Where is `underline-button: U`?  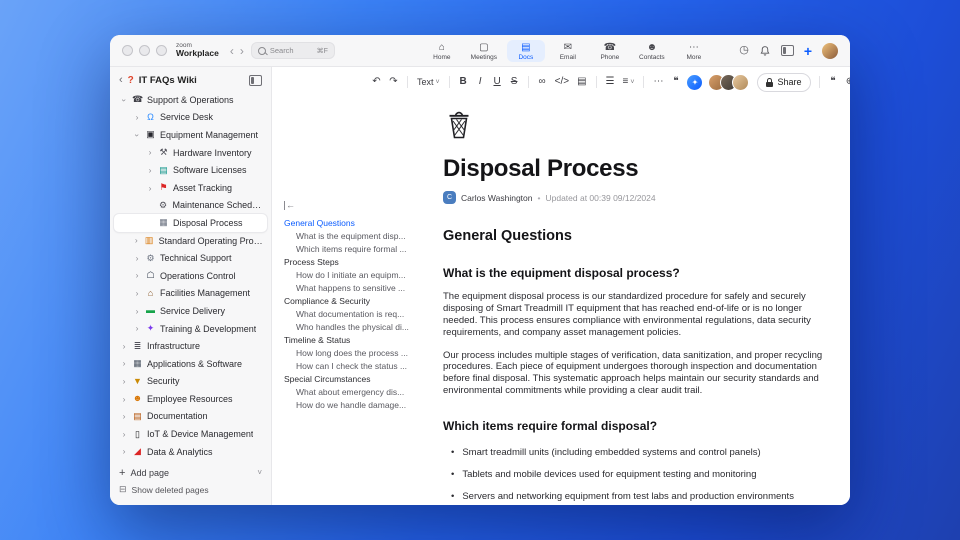 underline-button: U is located at coordinates (497, 82).